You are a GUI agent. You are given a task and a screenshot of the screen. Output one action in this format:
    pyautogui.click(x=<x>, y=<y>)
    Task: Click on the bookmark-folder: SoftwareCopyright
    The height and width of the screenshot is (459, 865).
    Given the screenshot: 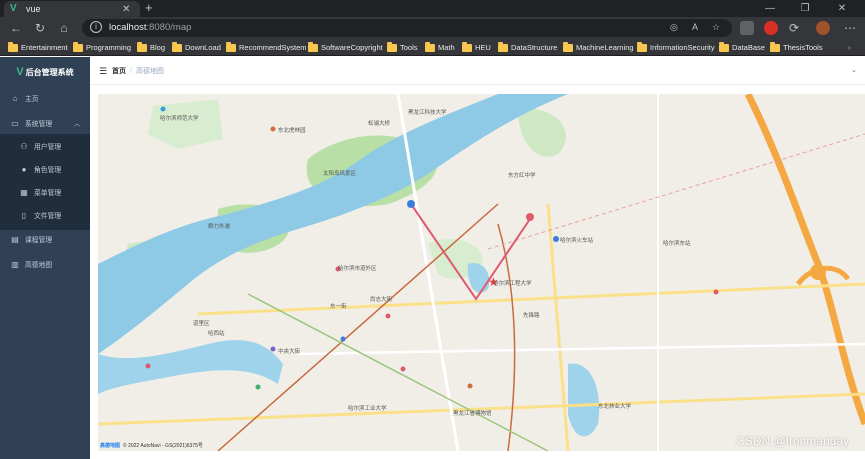 What is the action you would take?
    pyautogui.click(x=345, y=47)
    